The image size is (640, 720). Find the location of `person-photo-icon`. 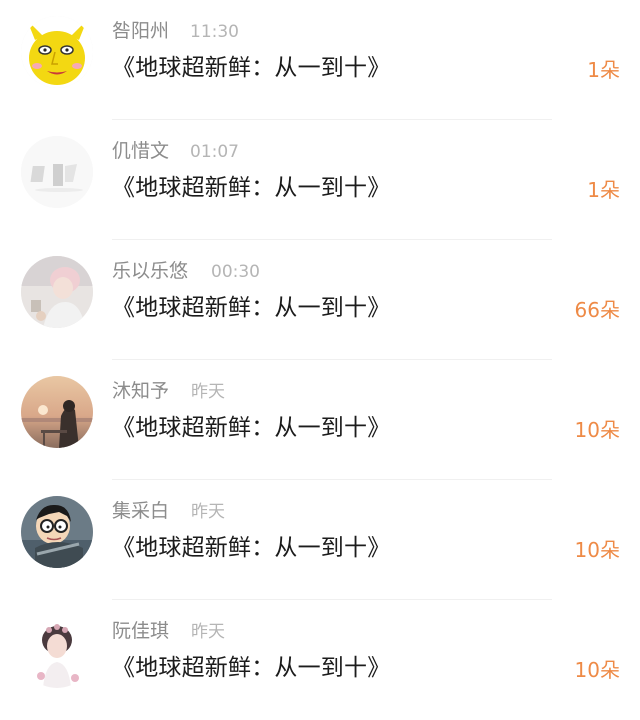

person-photo-icon is located at coordinates (57, 292).